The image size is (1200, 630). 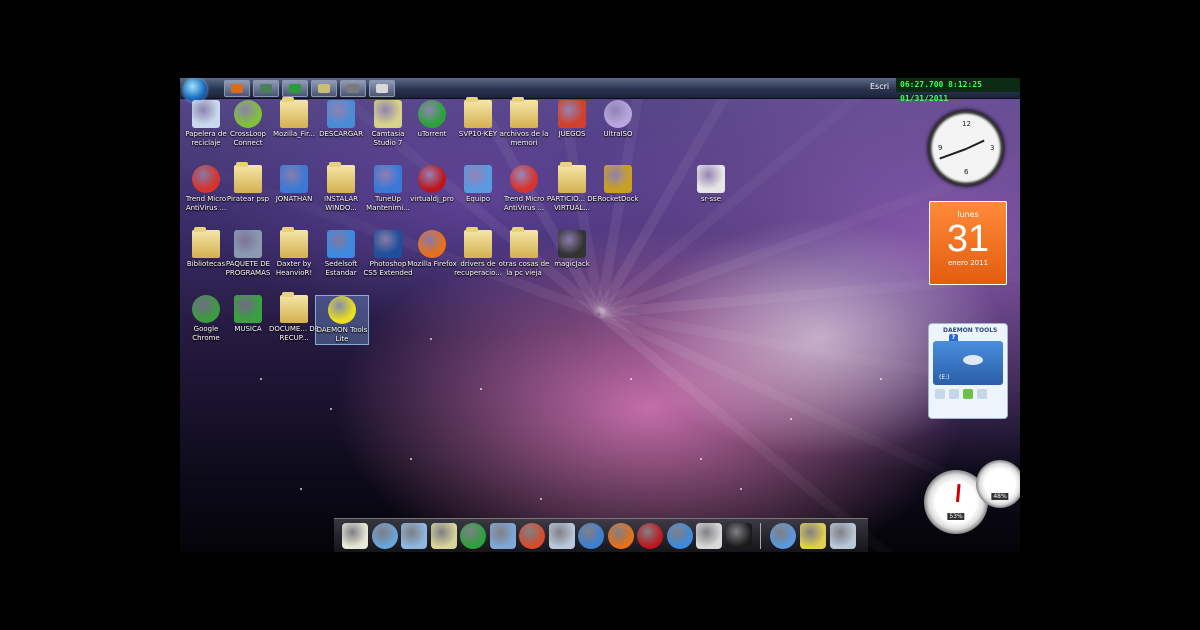 What do you see at coordinates (711, 184) in the screenshot?
I see `desktop-icon: sr-sse` at bounding box center [711, 184].